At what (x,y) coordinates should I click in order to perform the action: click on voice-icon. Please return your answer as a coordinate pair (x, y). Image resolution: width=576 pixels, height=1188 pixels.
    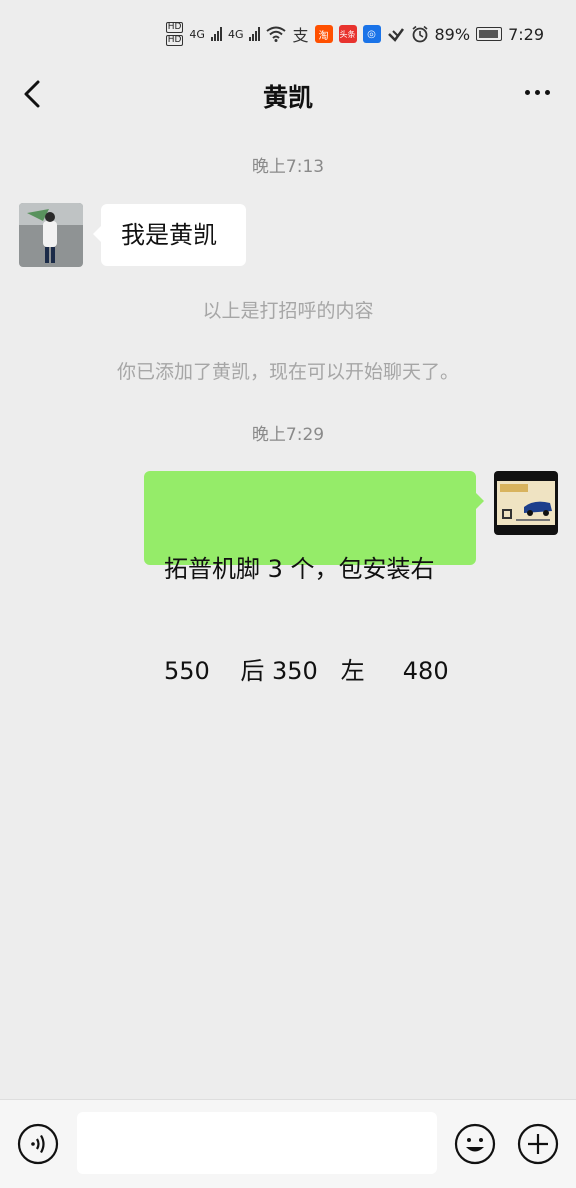
    Looking at the image, I should click on (38, 1144).